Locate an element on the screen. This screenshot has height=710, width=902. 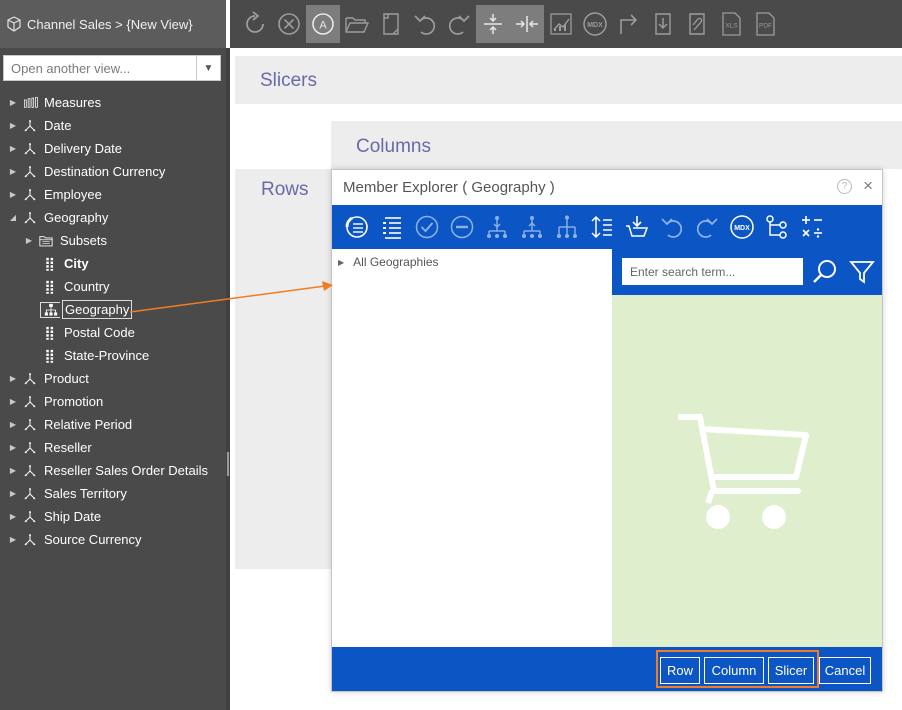
tree-node-sales-territory: ▶ Sales Territory is located at coordinates (113, 493).